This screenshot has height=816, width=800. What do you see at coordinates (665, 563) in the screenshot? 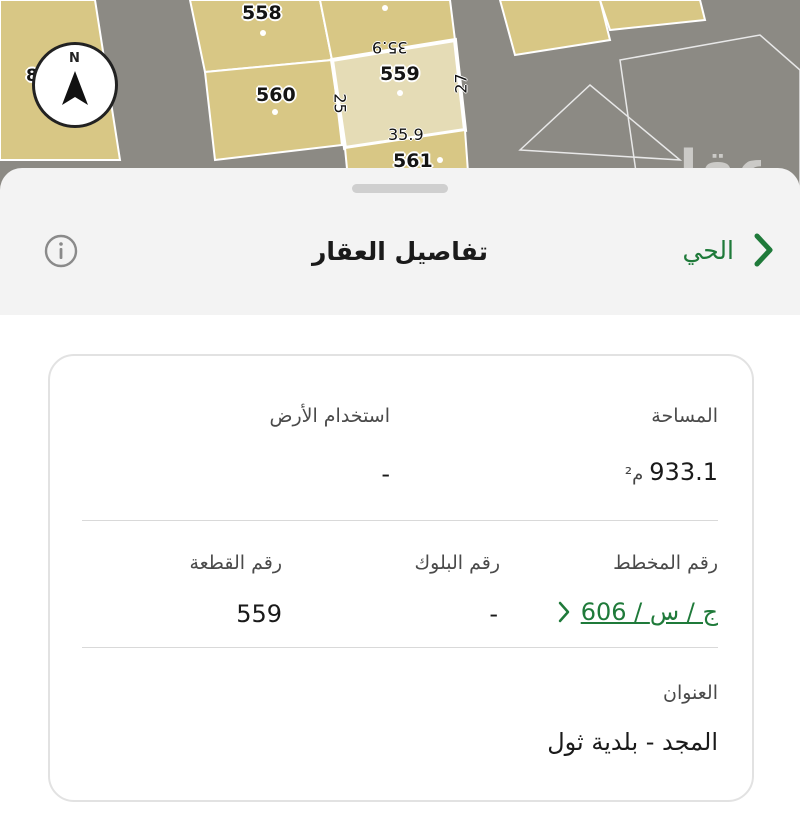
I see `plan-number-label: رقم المخطط` at bounding box center [665, 563].